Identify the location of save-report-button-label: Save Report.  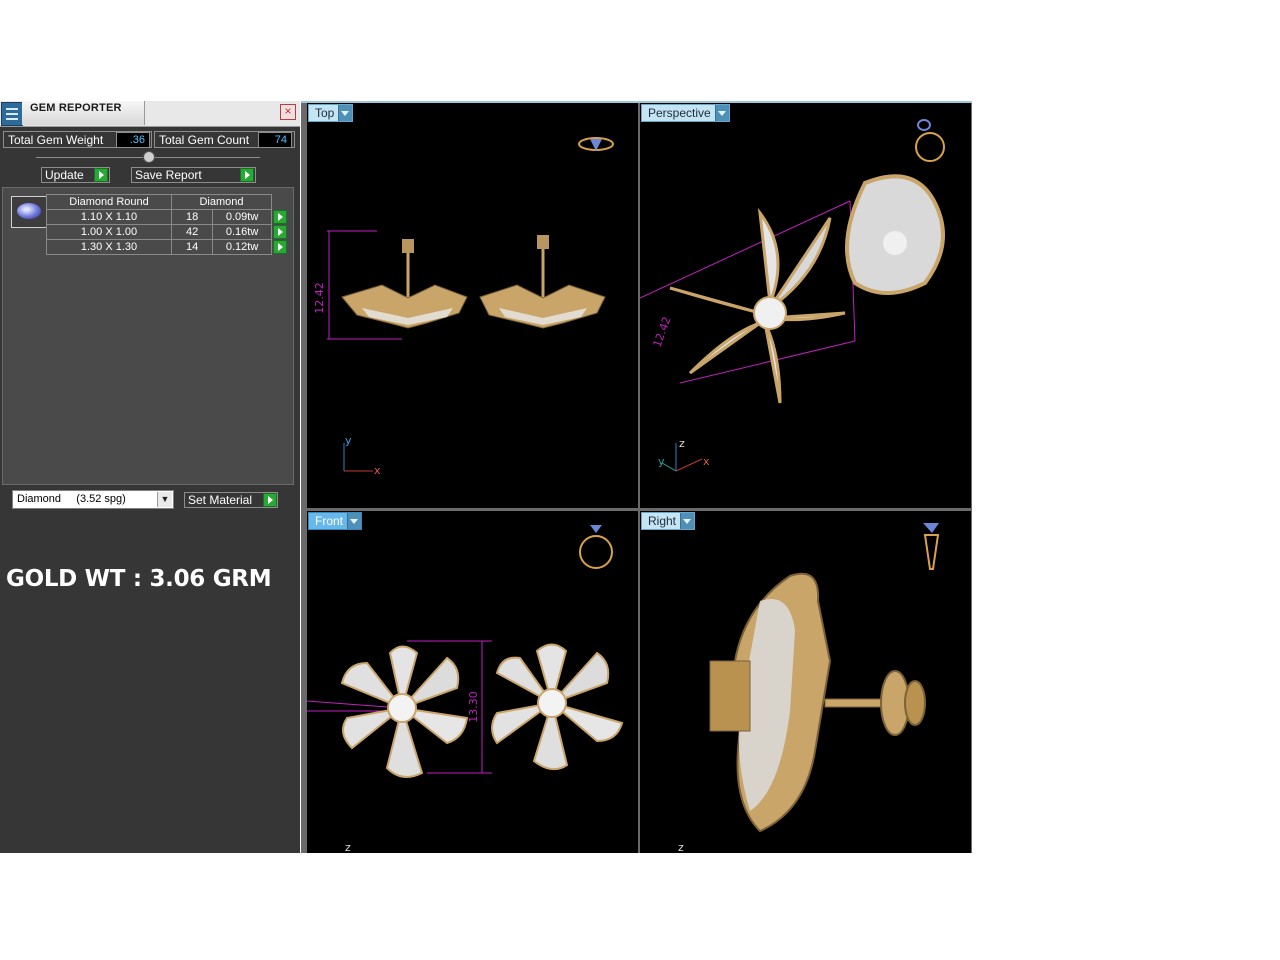
(168, 175).